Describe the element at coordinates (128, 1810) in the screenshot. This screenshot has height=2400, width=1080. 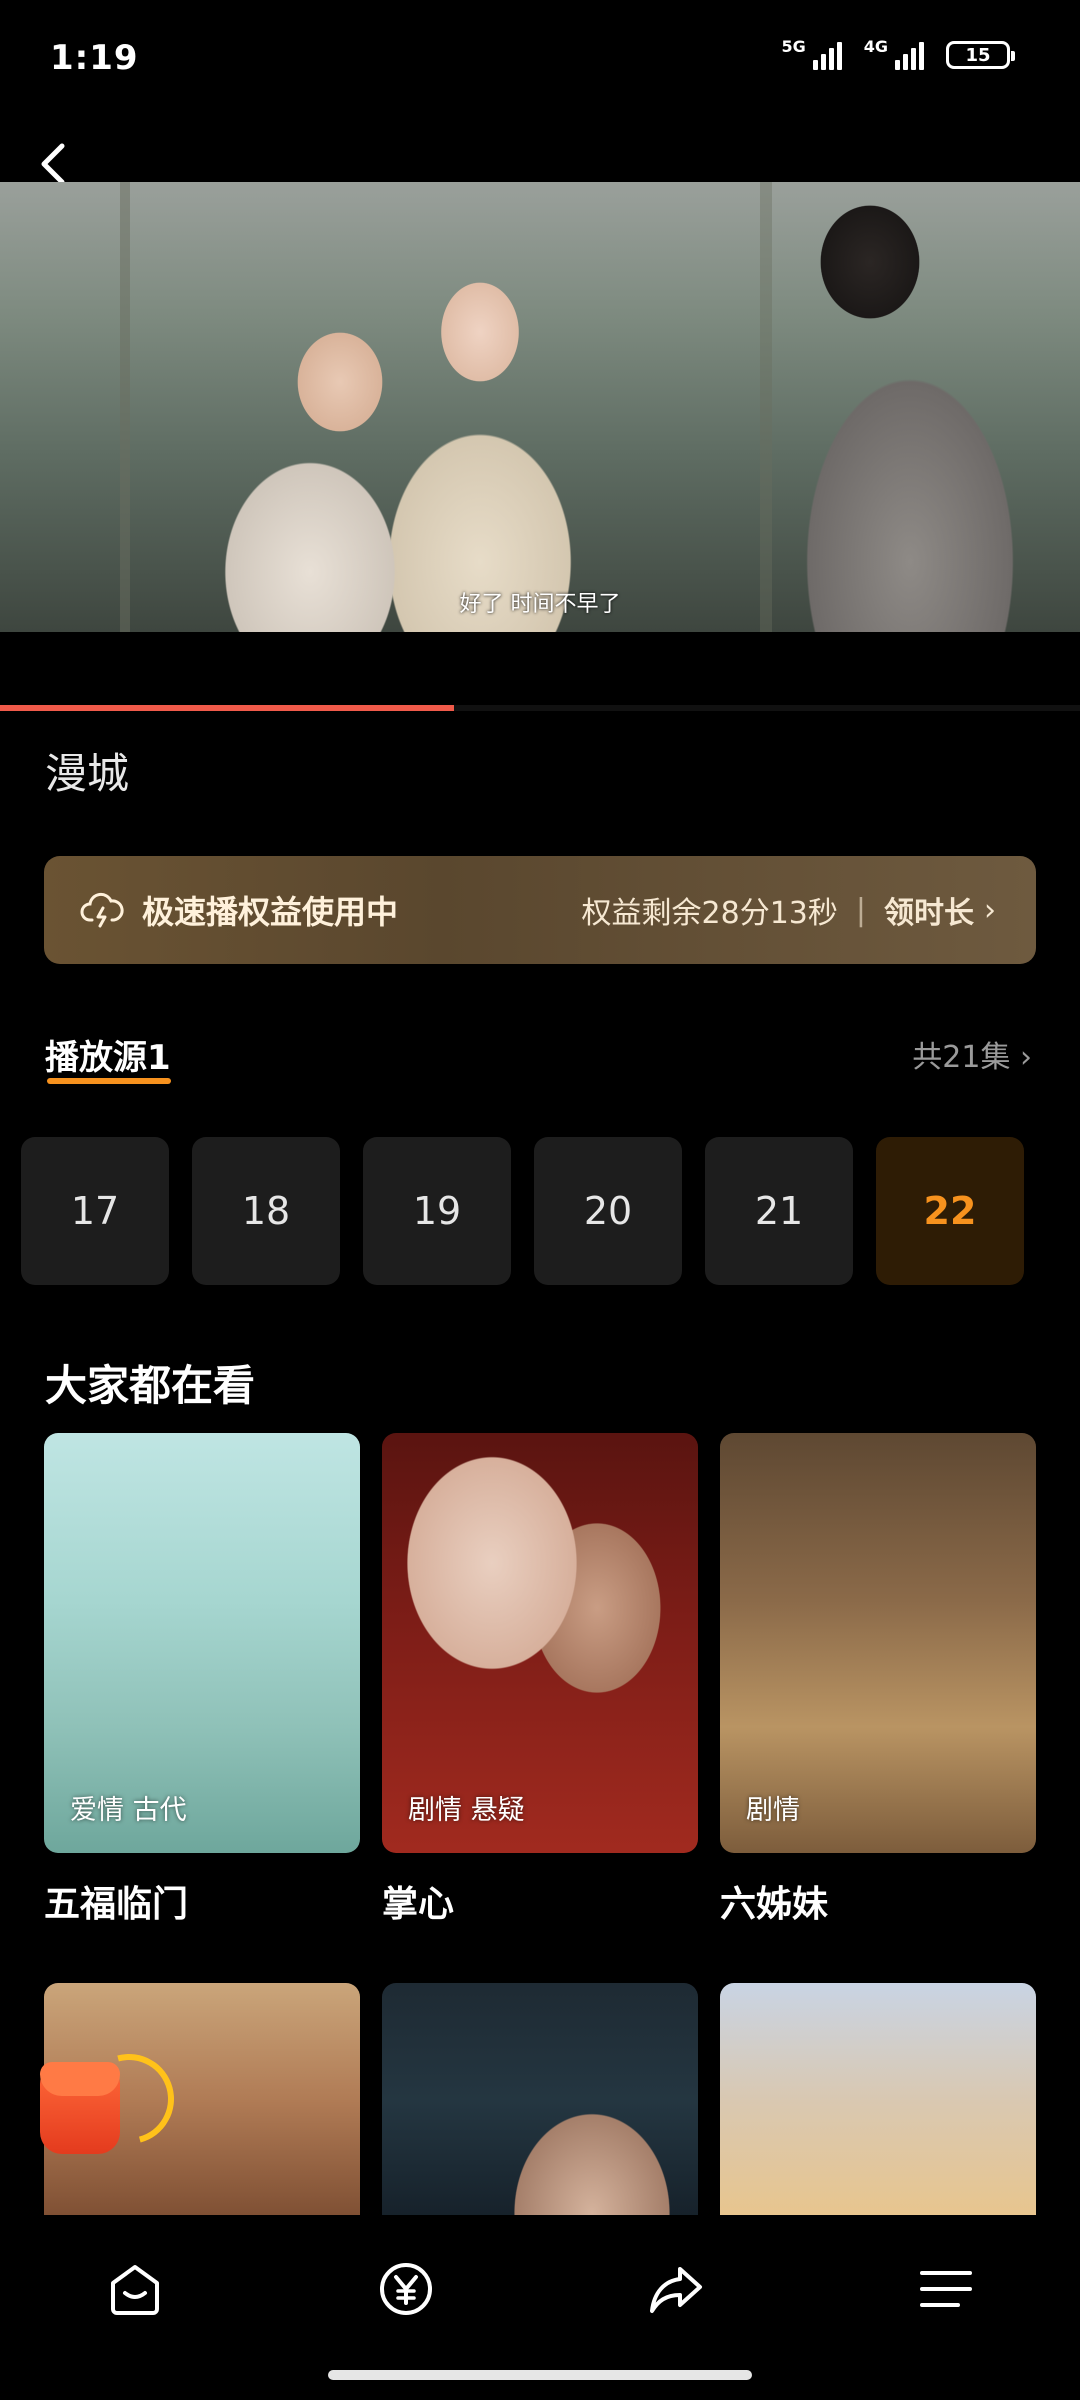
I see `poster-tags: 爱情 古代` at that location.